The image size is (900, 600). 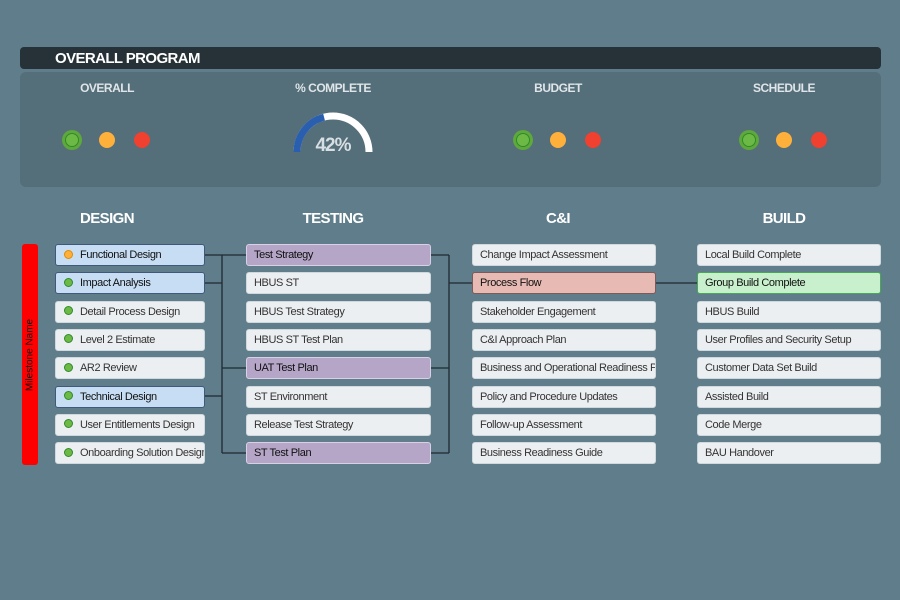 I want to click on milestone-item: Technical Design, so click(x=130, y=396).